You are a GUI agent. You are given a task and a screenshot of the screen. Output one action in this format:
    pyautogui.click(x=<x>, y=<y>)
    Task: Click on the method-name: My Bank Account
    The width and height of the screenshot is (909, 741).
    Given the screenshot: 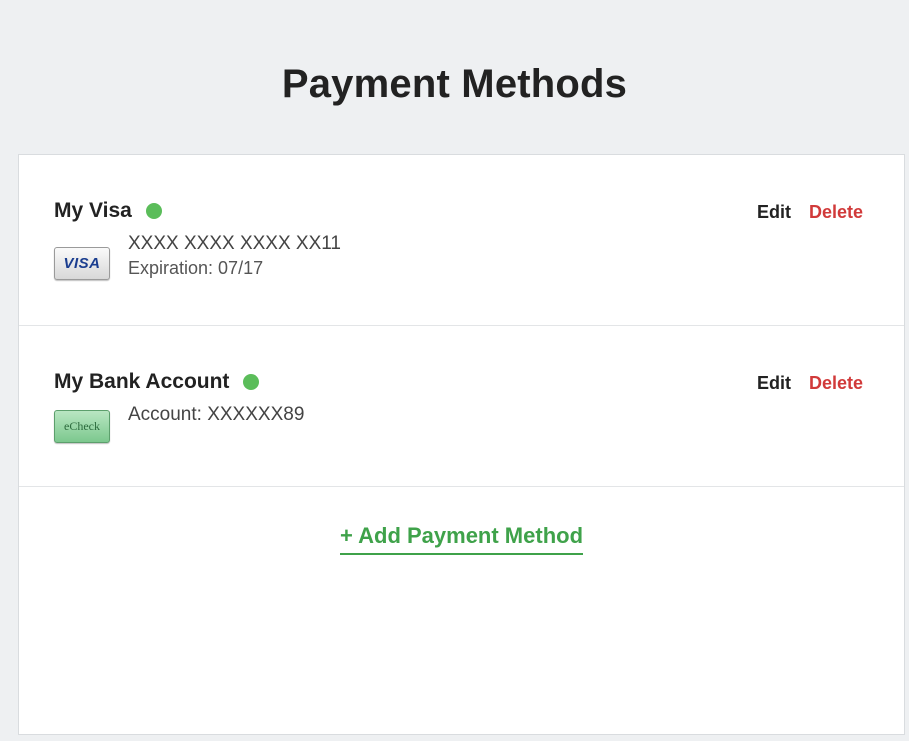 What is the action you would take?
    pyautogui.click(x=142, y=381)
    